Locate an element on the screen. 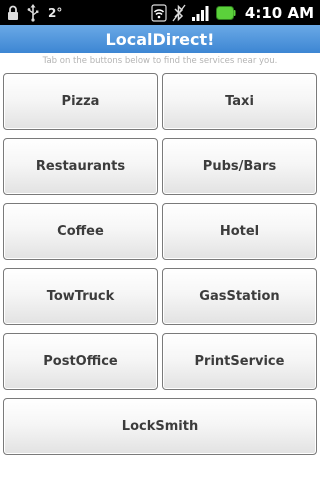 The height and width of the screenshot is (480, 320). hotel-button: Hotel is located at coordinates (239, 231).